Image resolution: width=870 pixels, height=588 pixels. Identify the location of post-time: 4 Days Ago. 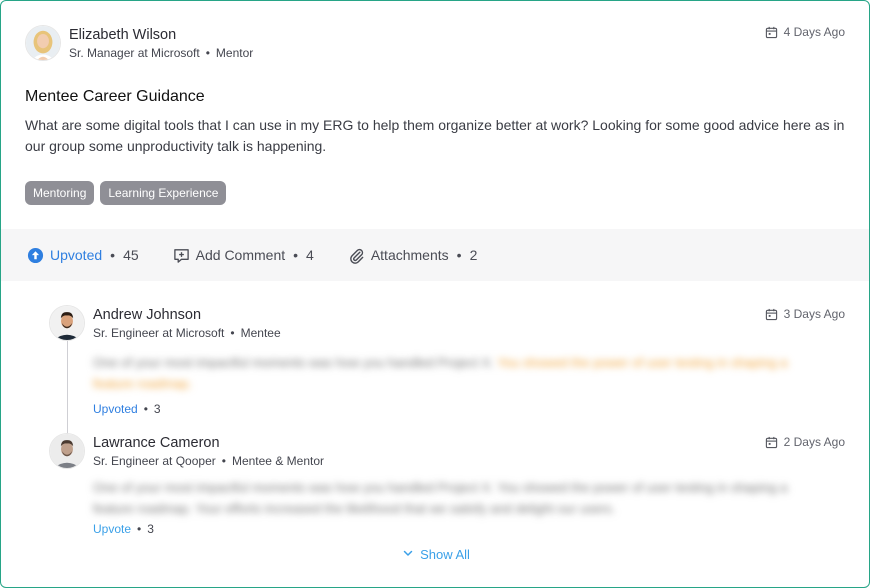
(805, 32).